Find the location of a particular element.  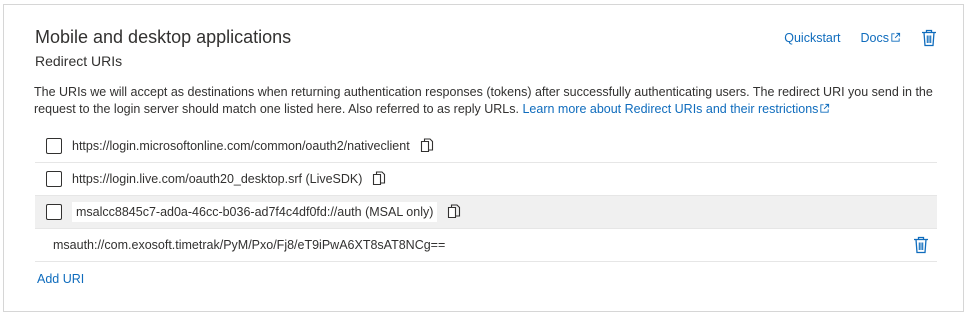

docs-link: Docs is located at coordinates (881, 38).